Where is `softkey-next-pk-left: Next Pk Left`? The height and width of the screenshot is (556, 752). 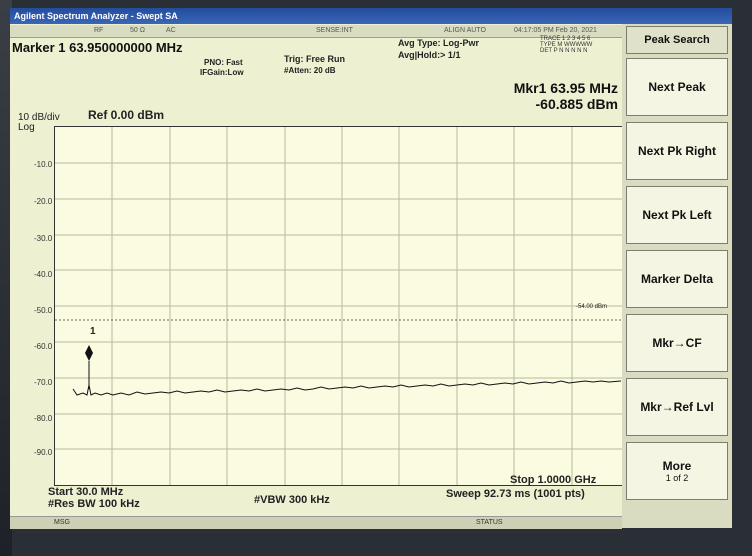 softkey-next-pk-left: Next Pk Left is located at coordinates (677, 215).